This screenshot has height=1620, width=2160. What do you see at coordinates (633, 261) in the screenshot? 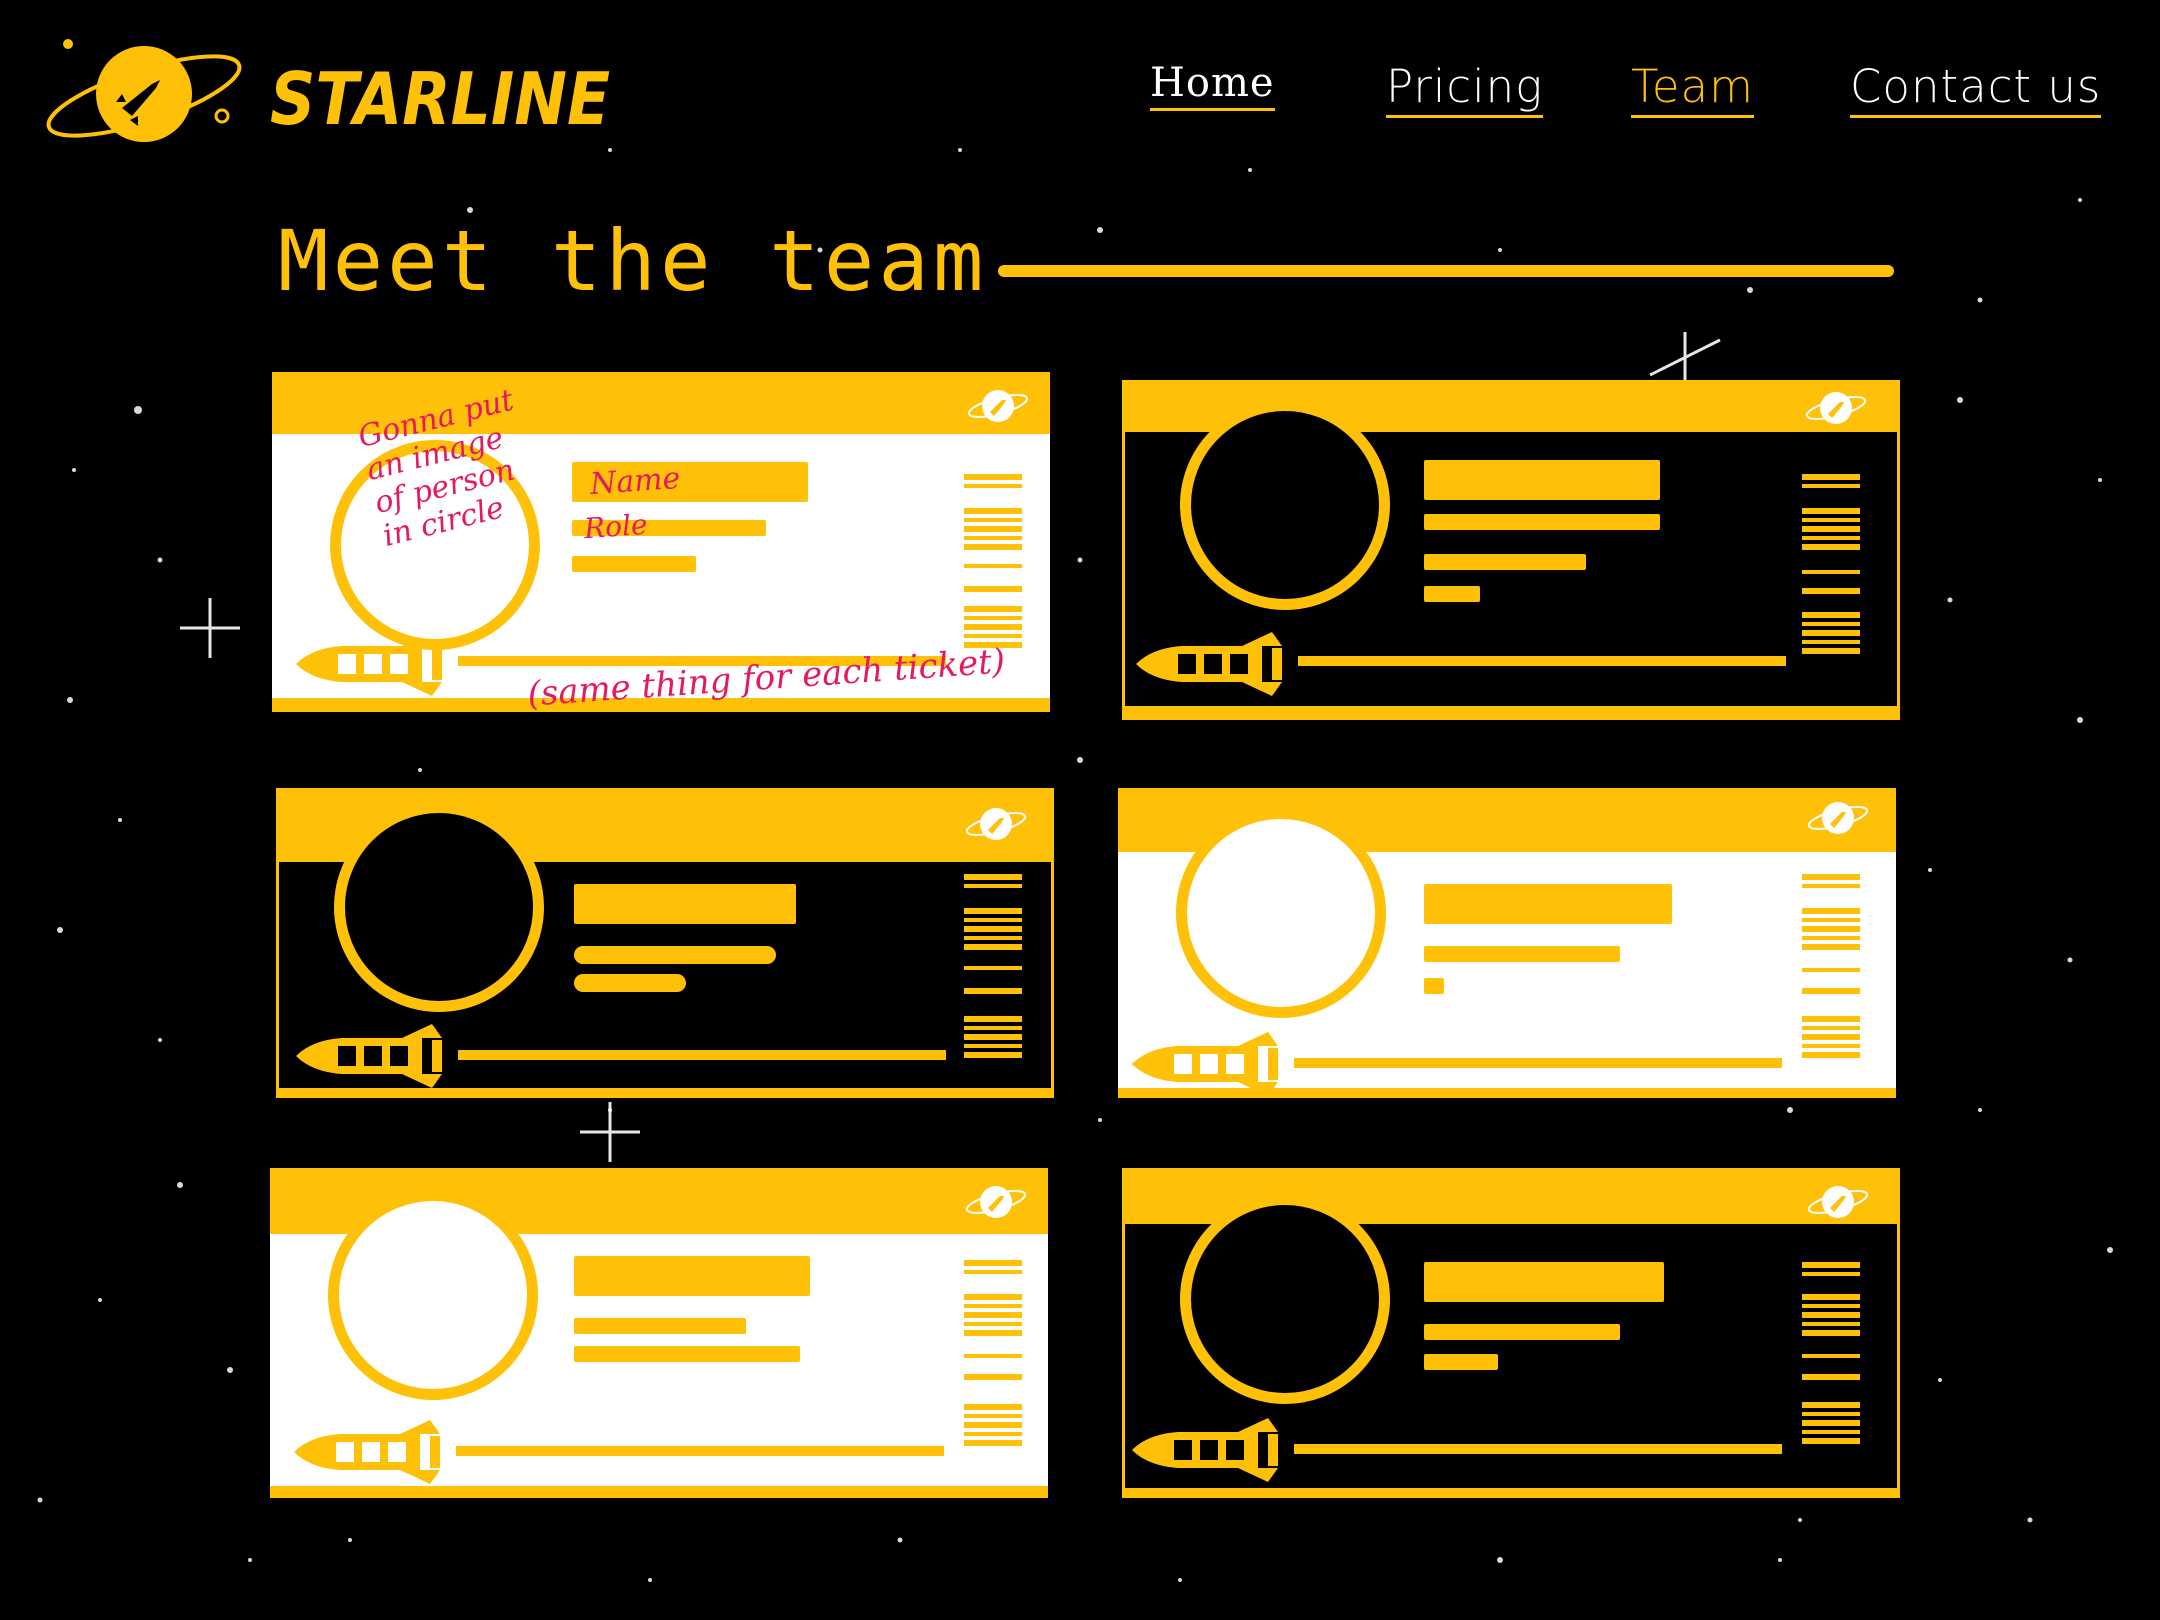
I see `page-title: Meet the team` at bounding box center [633, 261].